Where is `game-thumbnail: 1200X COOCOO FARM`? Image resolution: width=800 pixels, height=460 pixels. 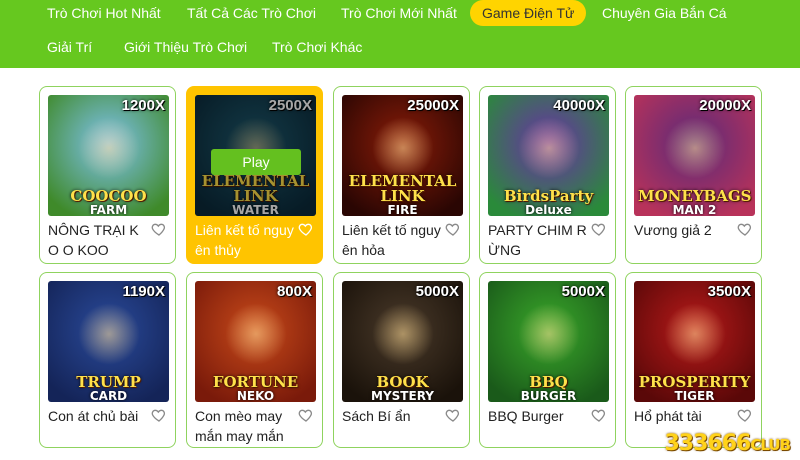
game-thumbnail: 1200X COOCOO FARM is located at coordinates (108, 155).